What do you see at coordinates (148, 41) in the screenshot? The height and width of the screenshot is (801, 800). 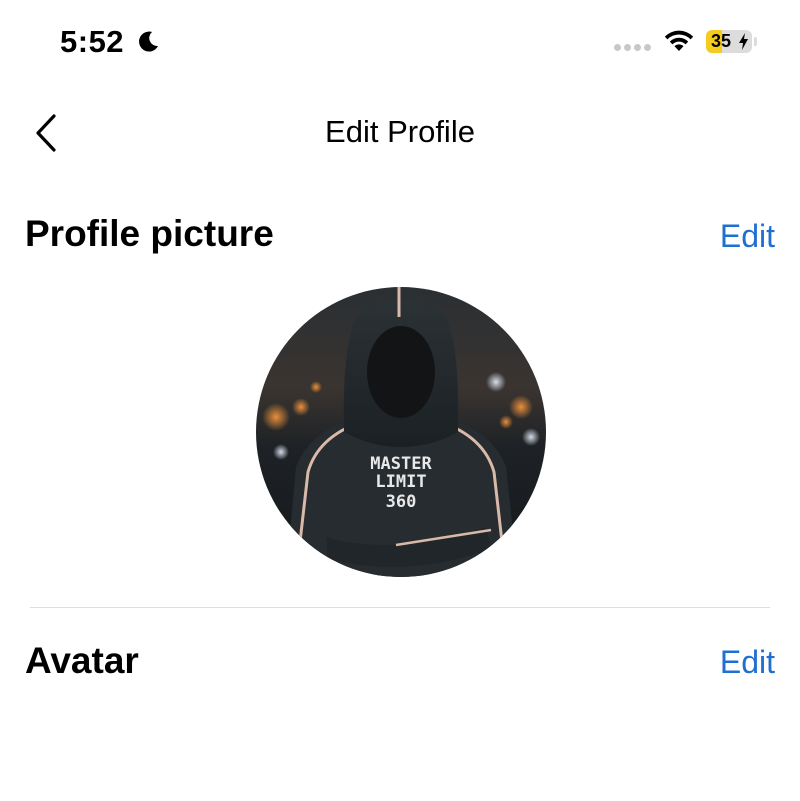 I see `moon-icon` at bounding box center [148, 41].